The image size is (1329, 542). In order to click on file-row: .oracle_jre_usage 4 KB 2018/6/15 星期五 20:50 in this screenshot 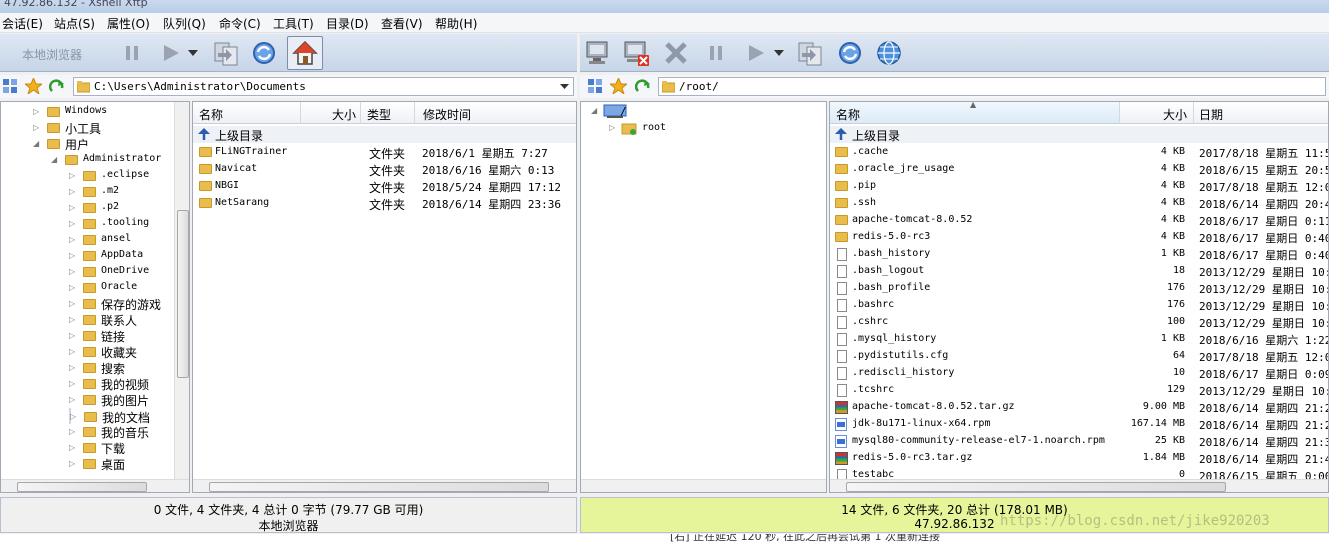, I will do `click(1079, 169)`.